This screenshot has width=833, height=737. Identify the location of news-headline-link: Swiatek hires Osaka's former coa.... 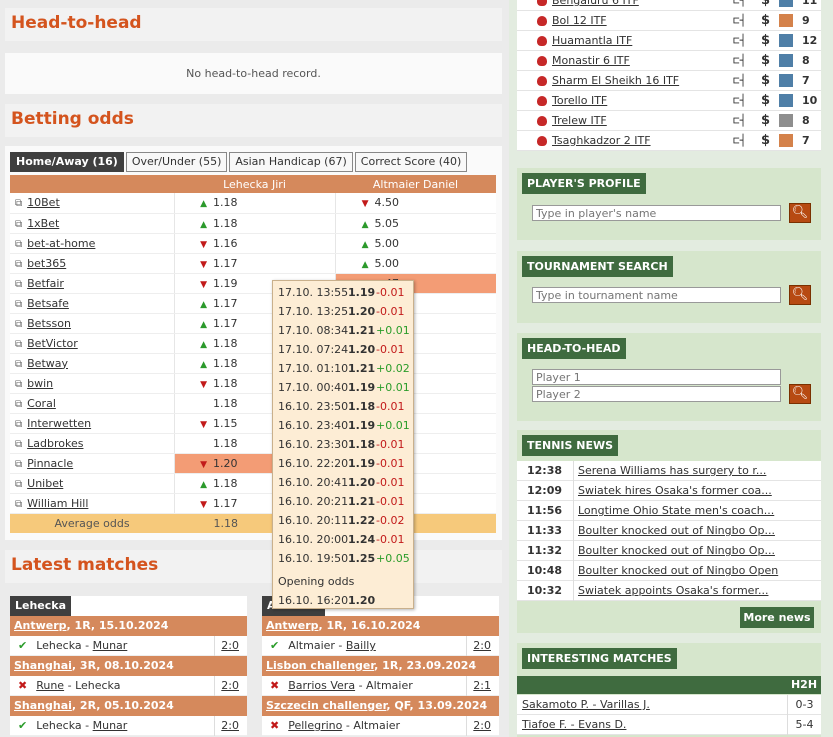
(675, 490).